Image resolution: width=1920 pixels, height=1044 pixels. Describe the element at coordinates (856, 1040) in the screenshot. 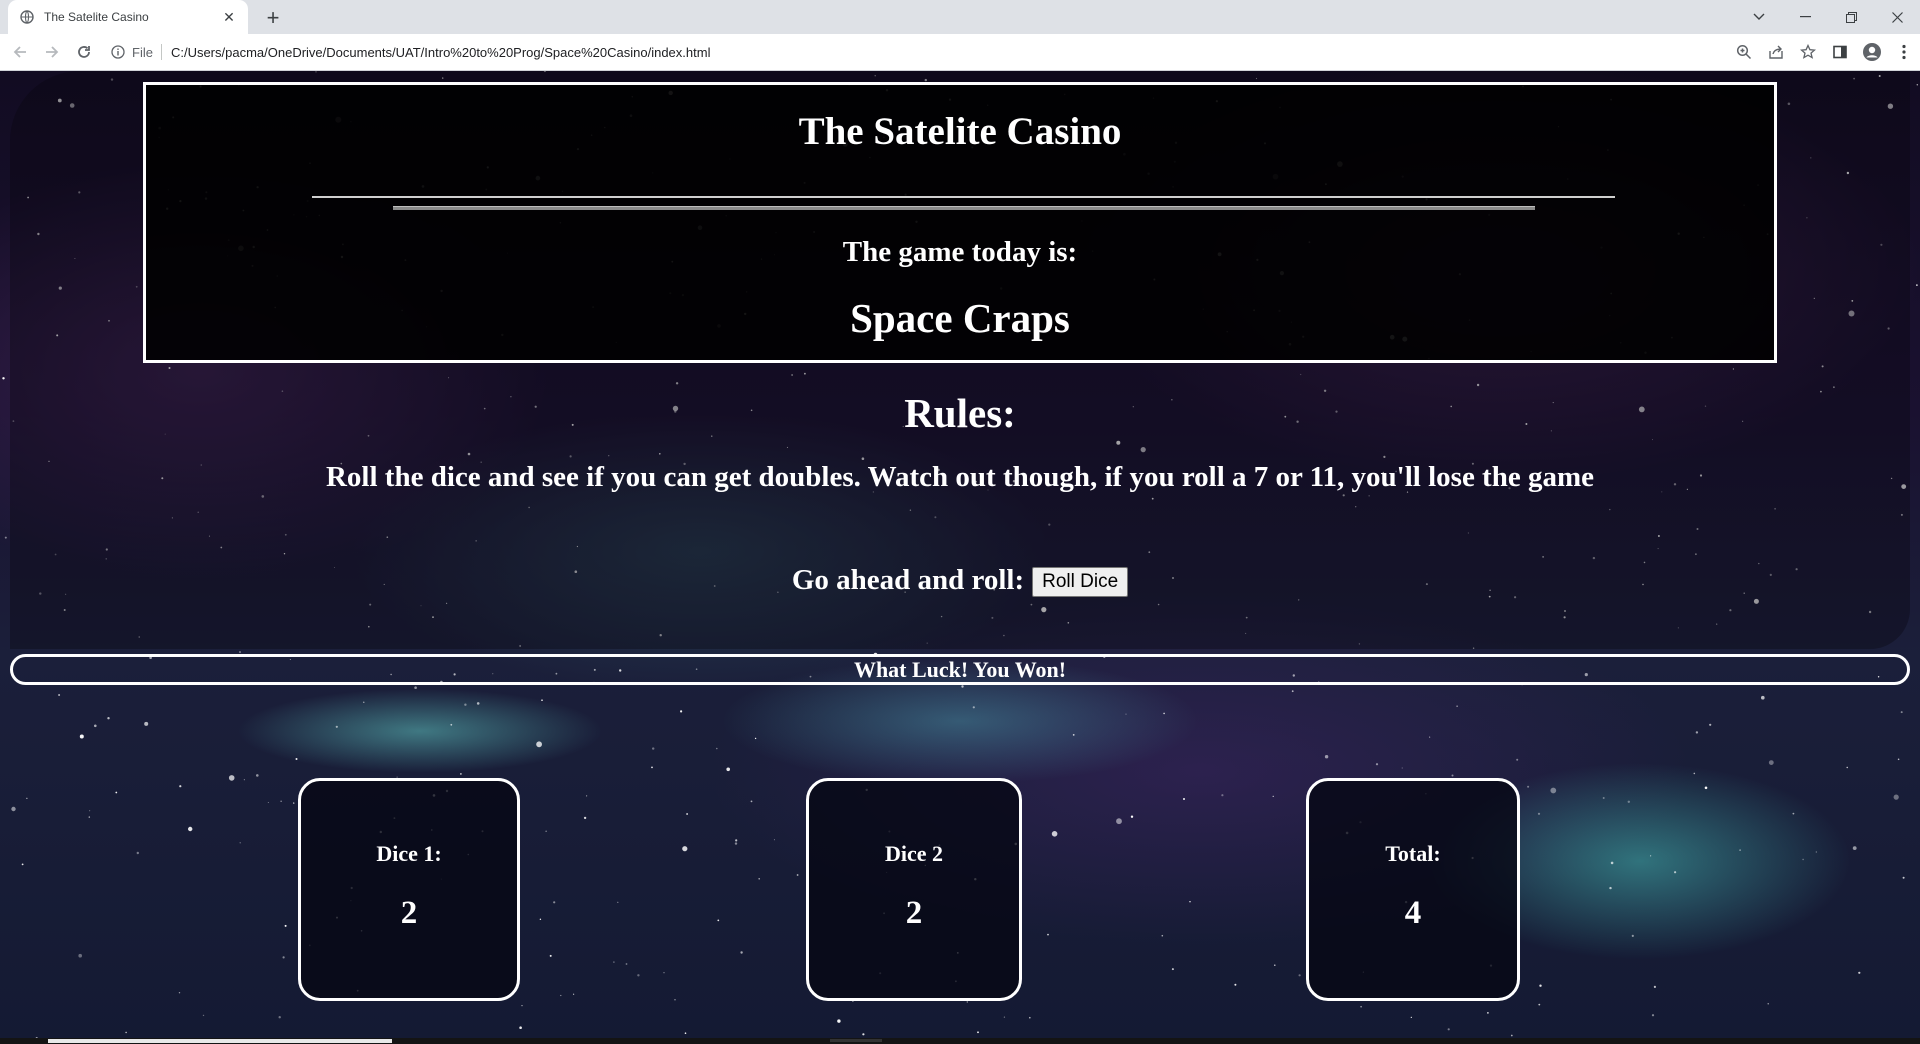

I see `scrollbar-marker` at that location.